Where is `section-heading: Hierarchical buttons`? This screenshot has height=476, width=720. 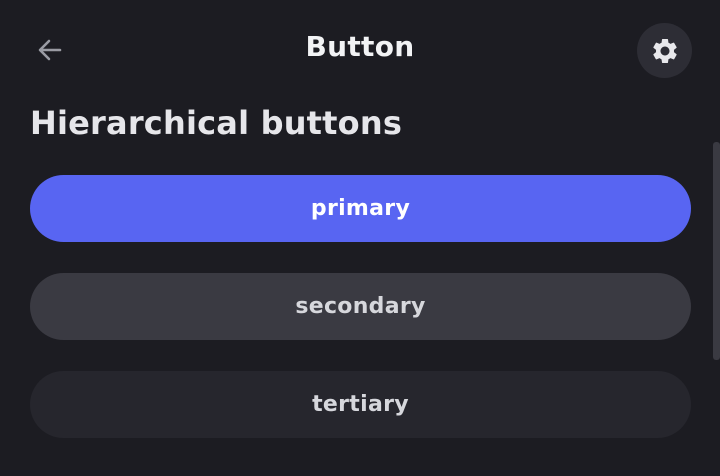 section-heading: Hierarchical buttons is located at coordinates (216, 123).